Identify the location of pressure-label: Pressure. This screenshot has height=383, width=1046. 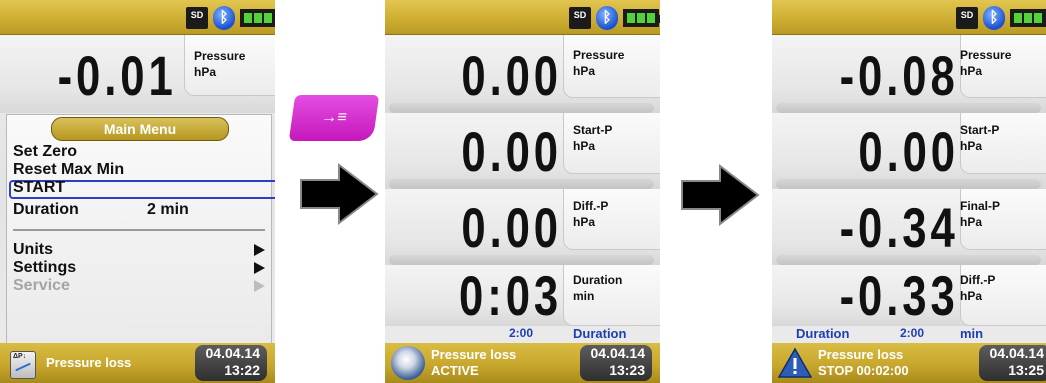
(220, 56).